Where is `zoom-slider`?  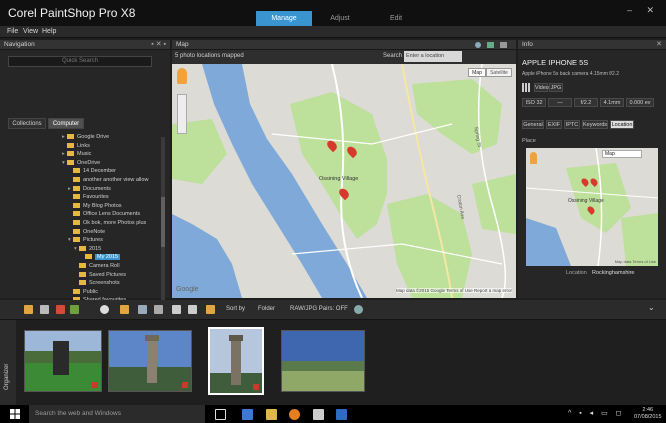 zoom-slider is located at coordinates (182, 114).